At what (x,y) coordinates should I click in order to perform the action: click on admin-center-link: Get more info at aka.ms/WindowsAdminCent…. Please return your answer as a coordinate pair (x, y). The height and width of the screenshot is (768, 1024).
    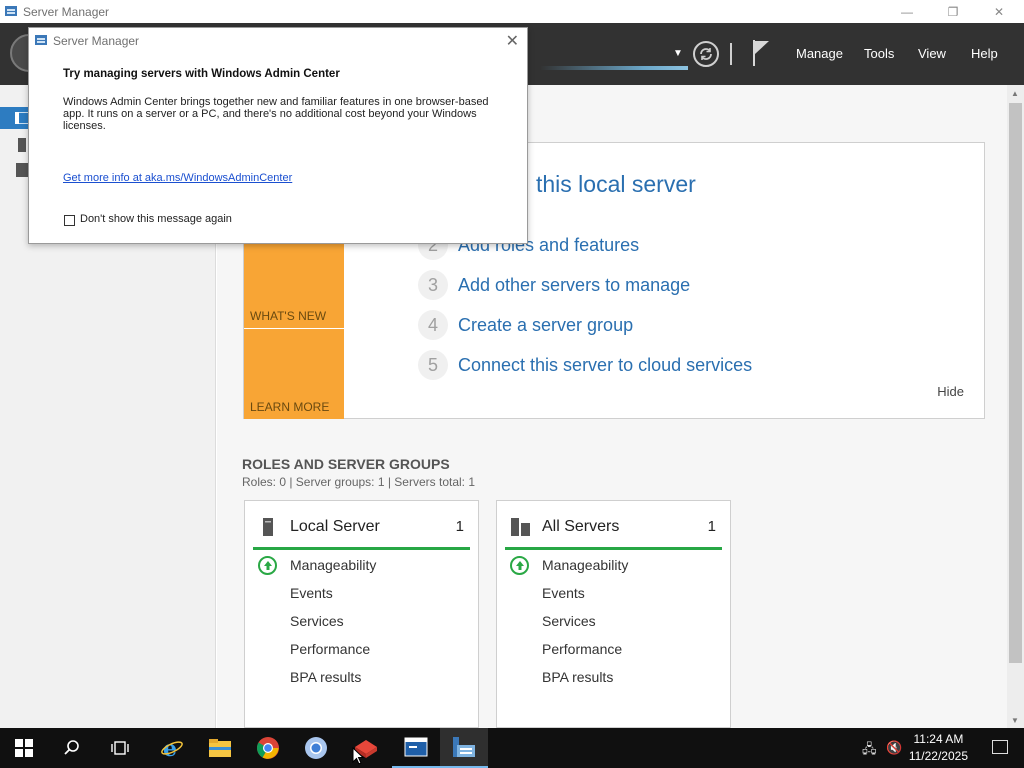
    Looking at the image, I should click on (177, 178).